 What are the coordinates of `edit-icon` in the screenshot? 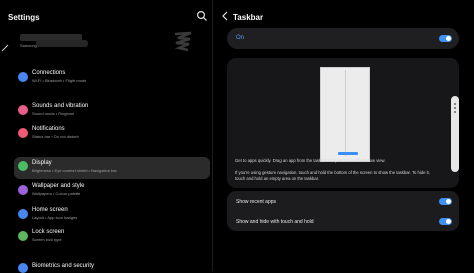 It's located at (5, 48).